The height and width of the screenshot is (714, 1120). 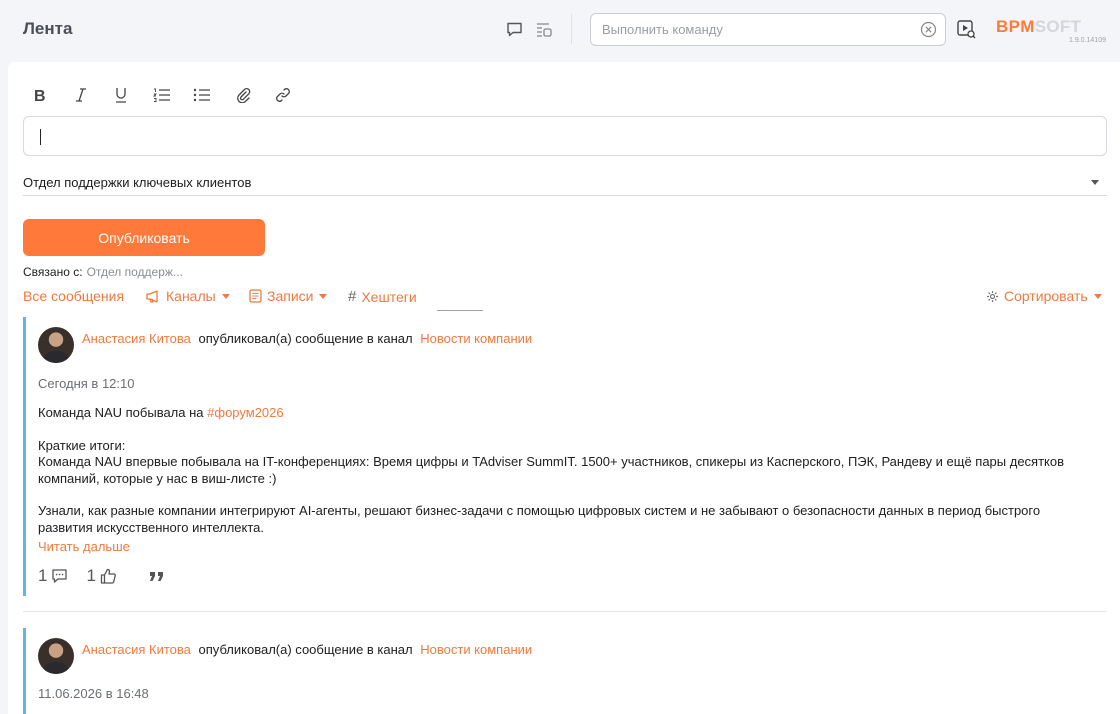 What do you see at coordinates (202, 95) in the screenshot?
I see `bulleted-list-icon` at bounding box center [202, 95].